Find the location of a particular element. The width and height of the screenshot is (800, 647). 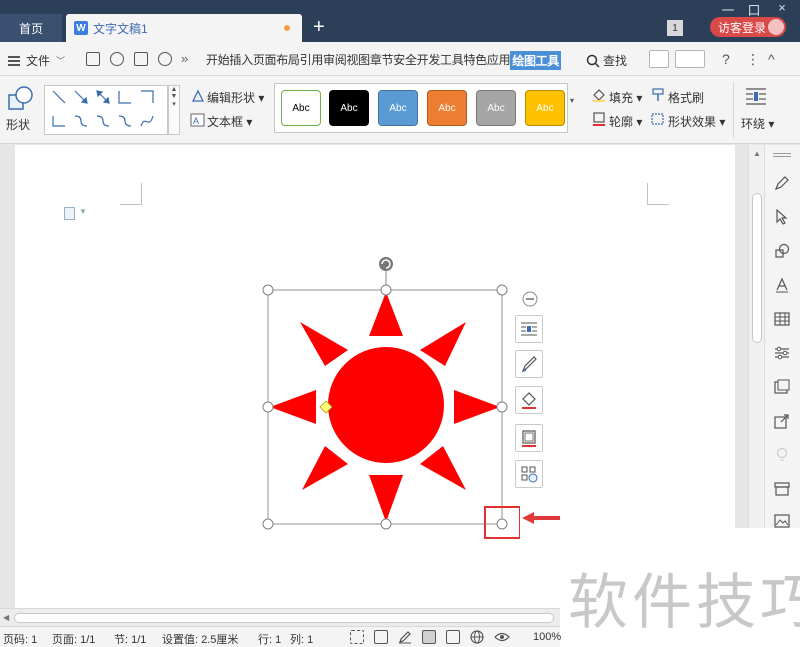

print-preview-icon is located at coordinates (165, 59).